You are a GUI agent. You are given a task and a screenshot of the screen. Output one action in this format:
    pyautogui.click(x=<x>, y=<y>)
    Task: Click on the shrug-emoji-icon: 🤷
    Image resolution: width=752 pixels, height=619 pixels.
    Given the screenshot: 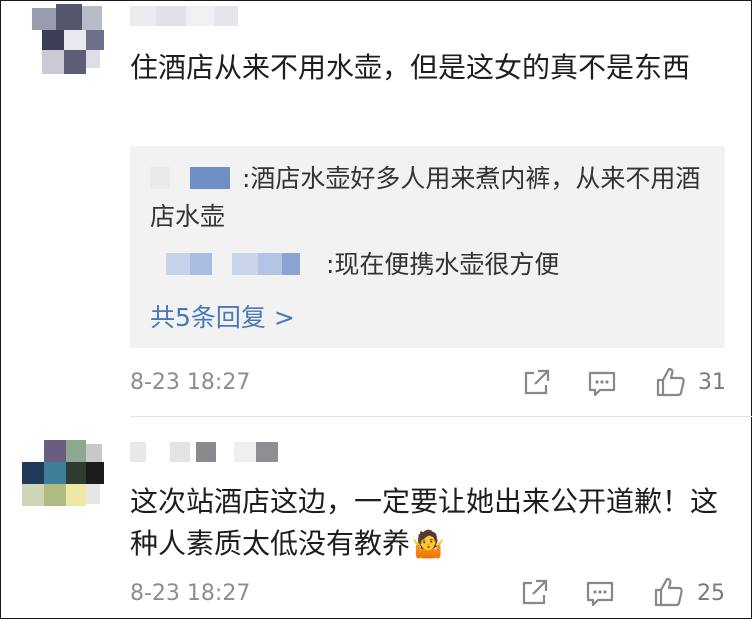 What is the action you would take?
    pyautogui.click(x=428, y=545)
    